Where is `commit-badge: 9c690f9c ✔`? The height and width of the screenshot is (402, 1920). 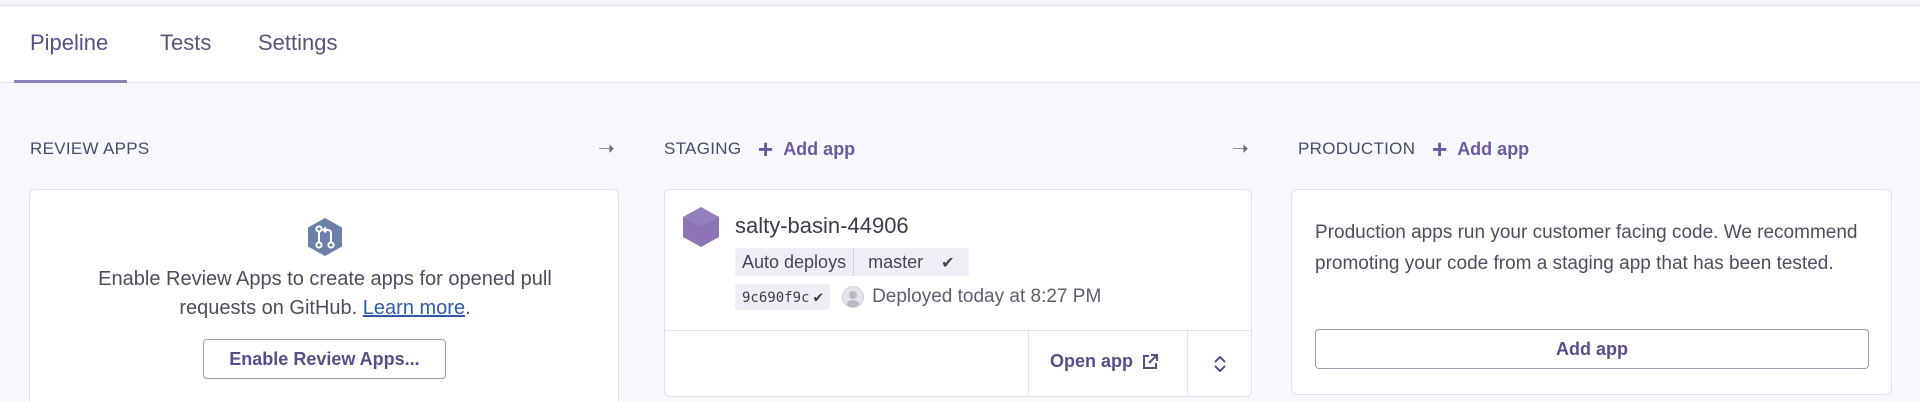 commit-badge: 9c690f9c ✔ is located at coordinates (783, 297).